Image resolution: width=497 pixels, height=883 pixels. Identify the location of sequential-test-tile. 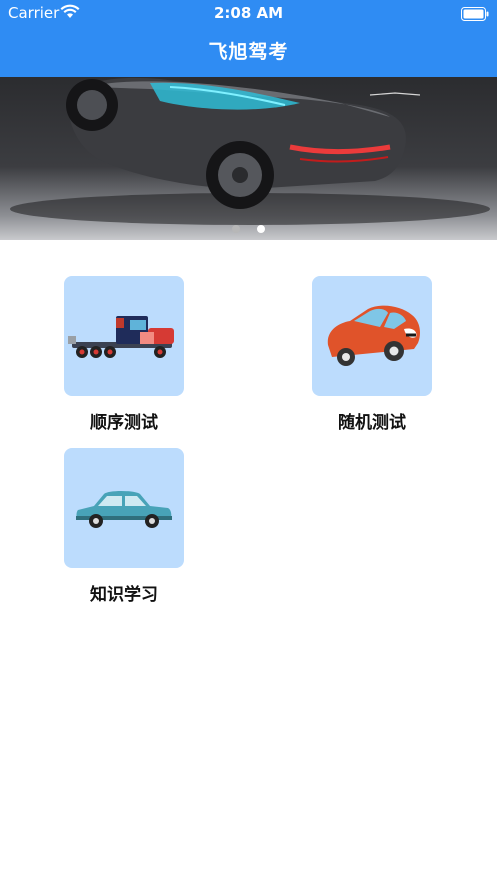
(124, 336).